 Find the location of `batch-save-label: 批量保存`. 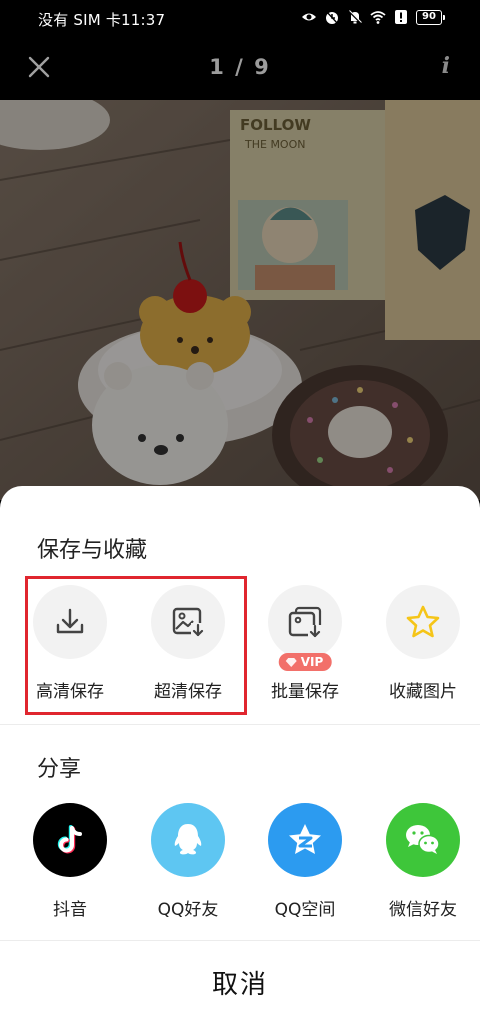

batch-save-label: 批量保存 is located at coordinates (305, 692).